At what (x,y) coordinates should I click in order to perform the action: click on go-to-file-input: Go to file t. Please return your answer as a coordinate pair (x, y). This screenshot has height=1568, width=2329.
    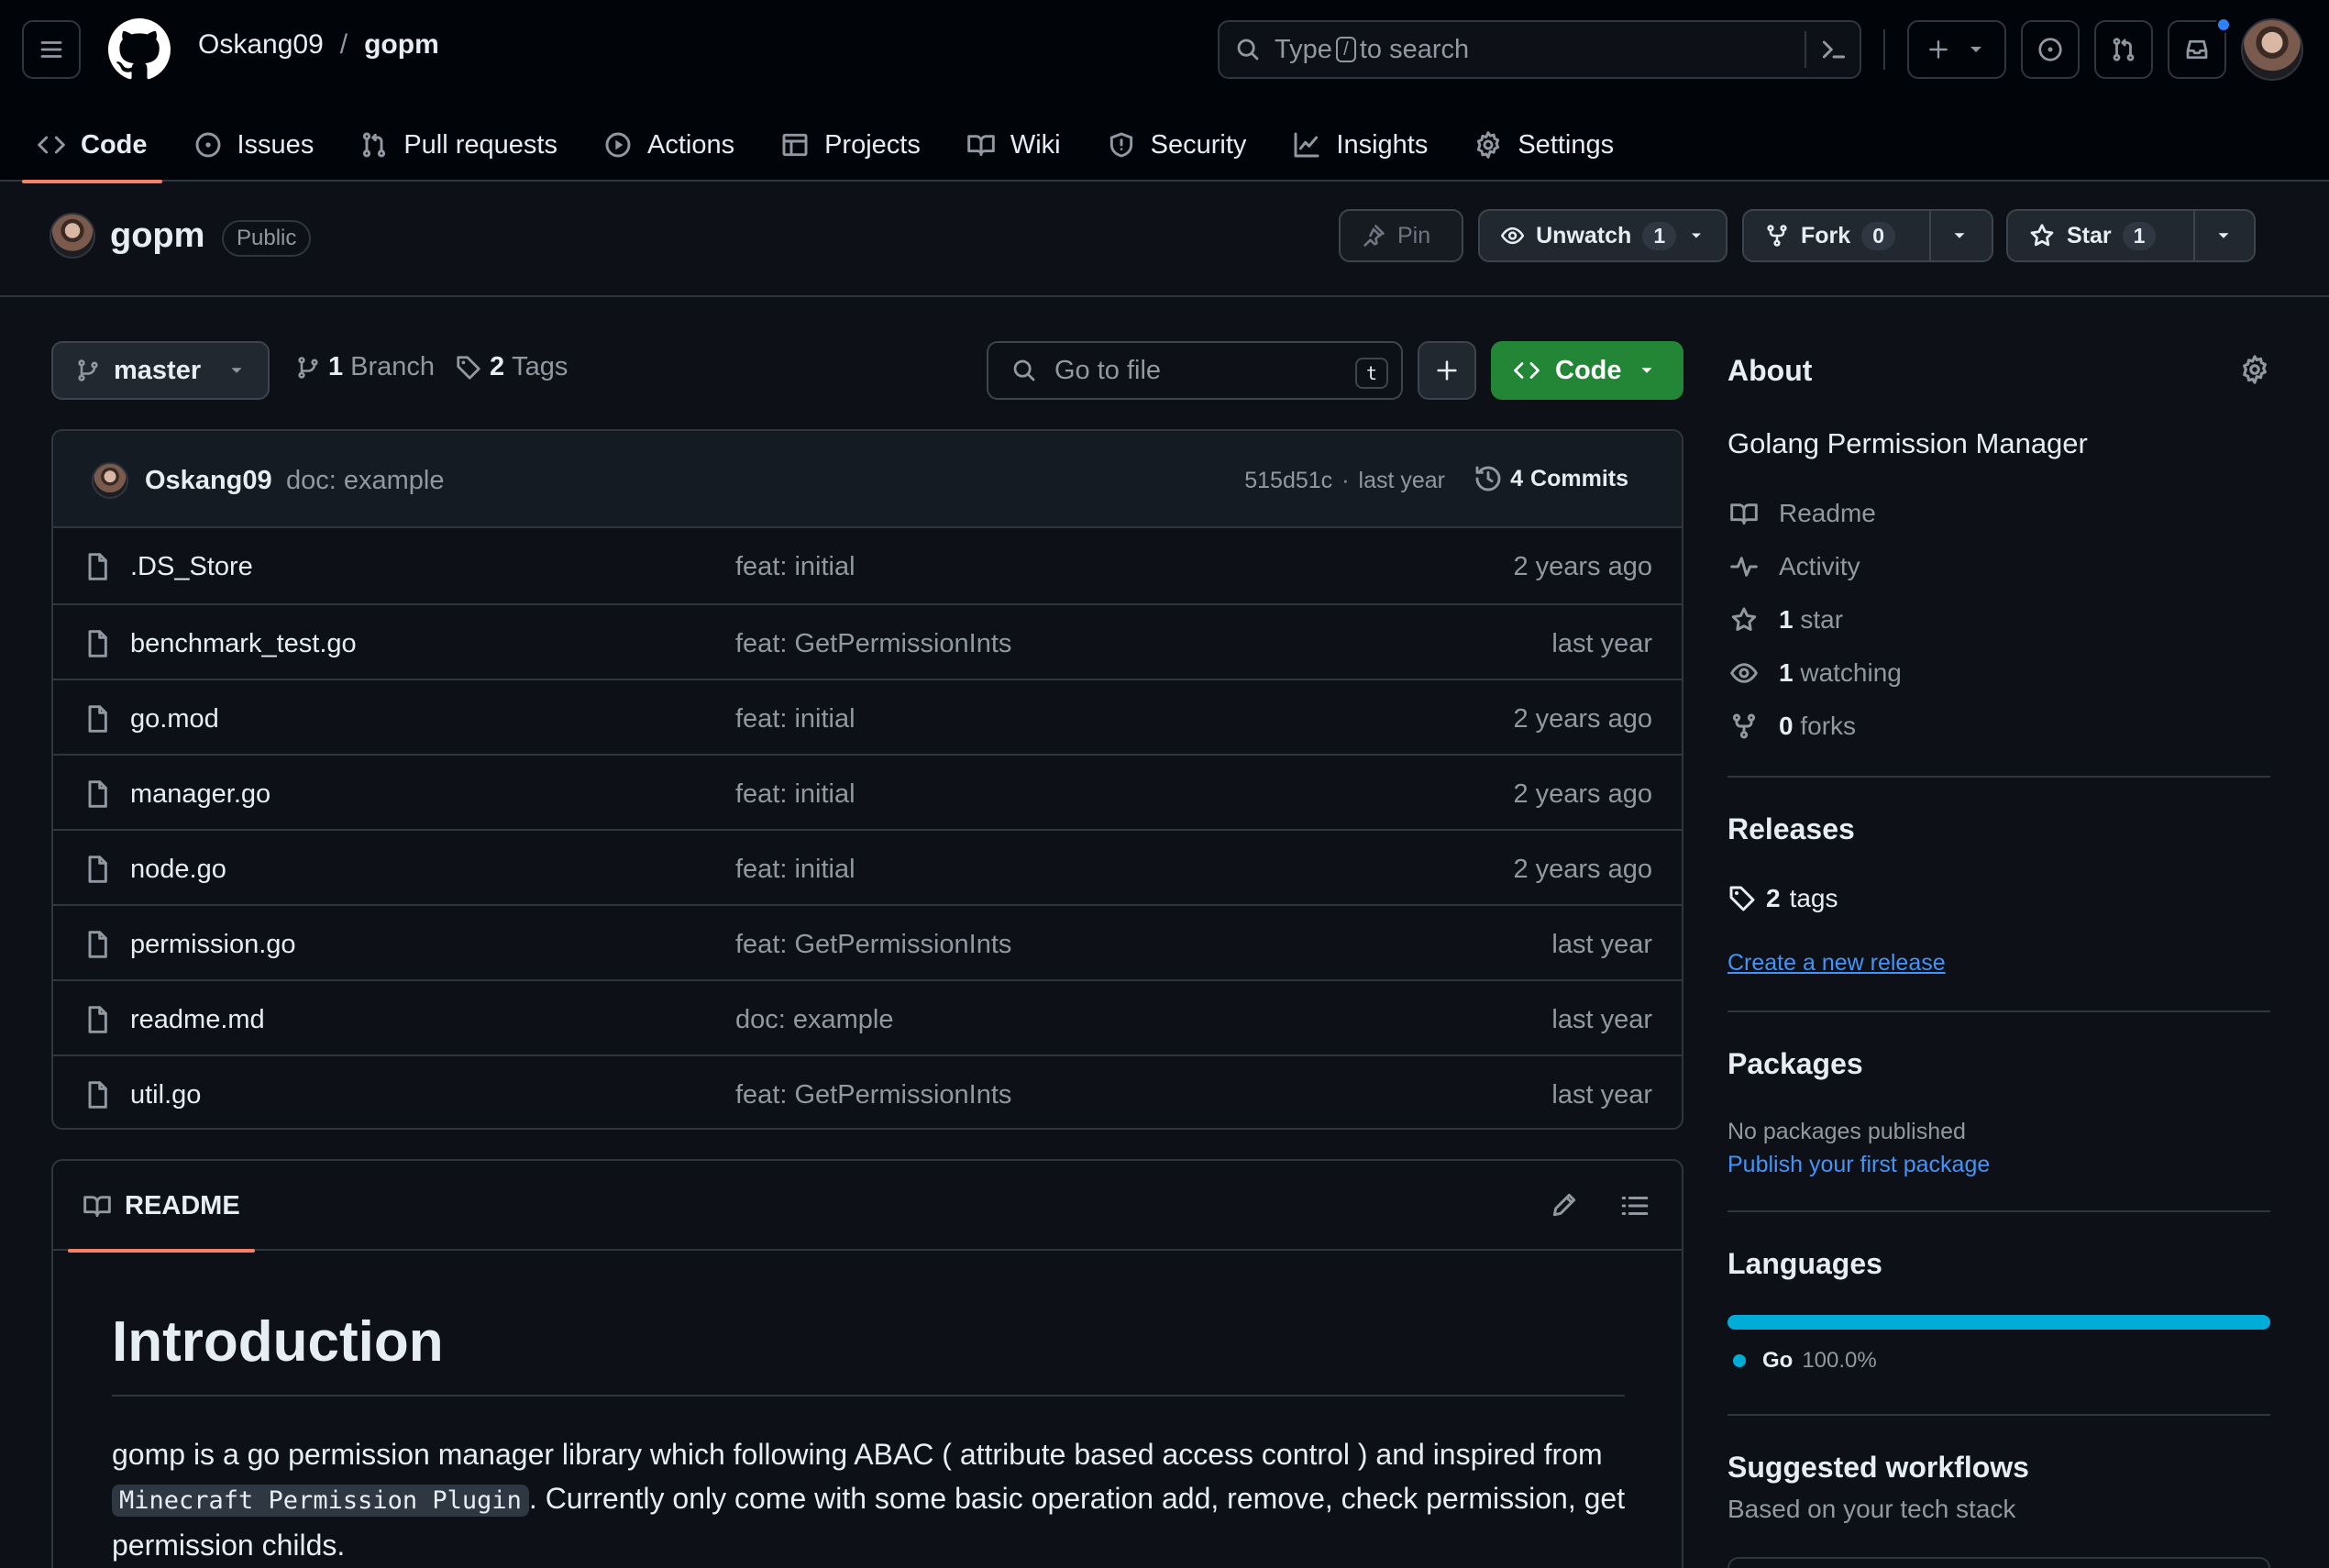
    Looking at the image, I should click on (1195, 370).